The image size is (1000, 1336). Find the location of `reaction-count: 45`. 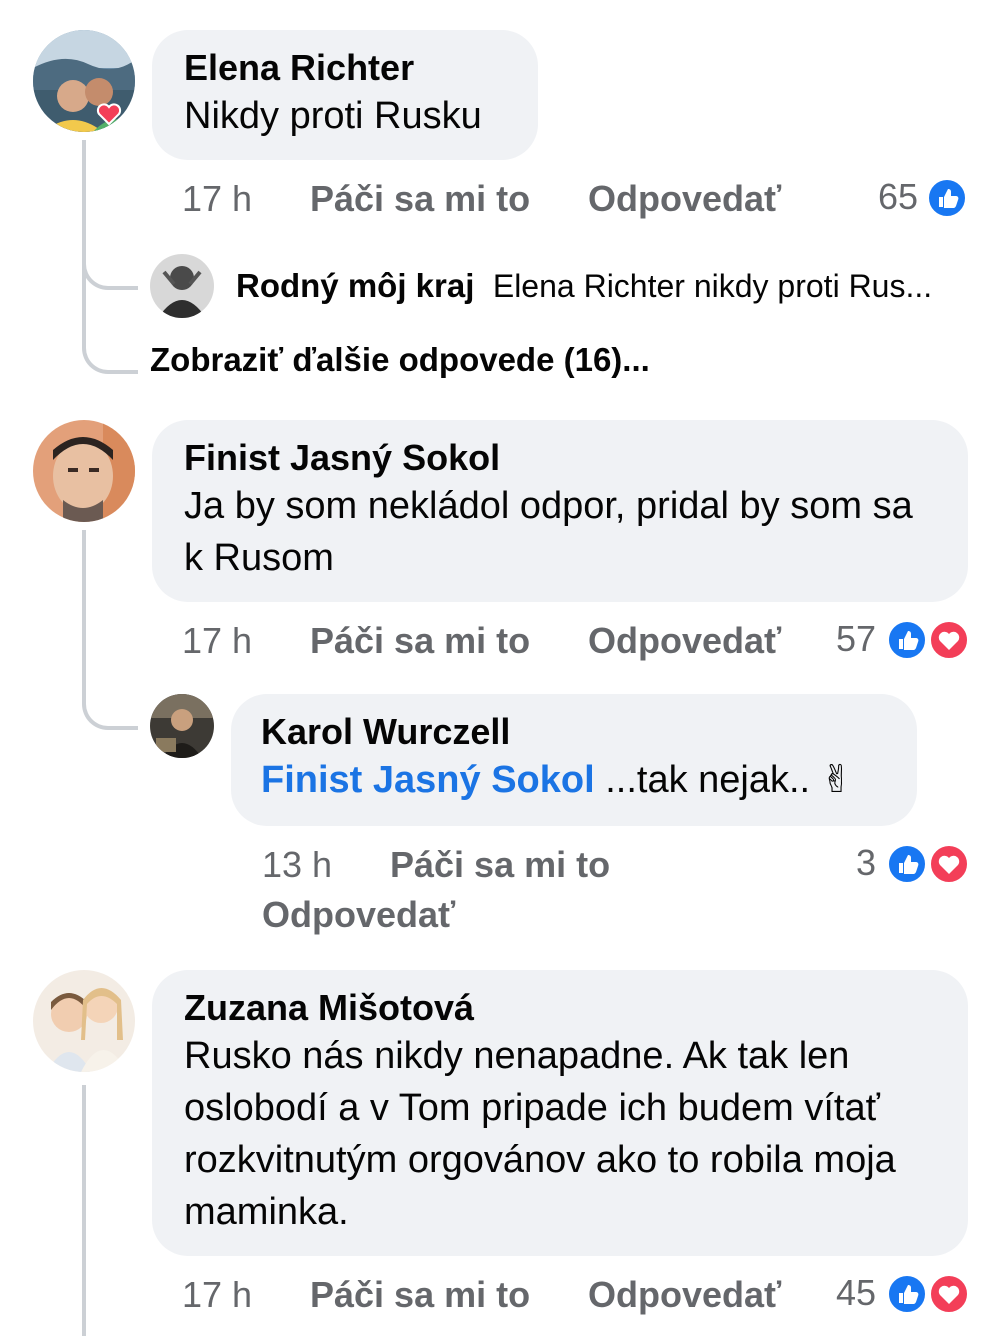

reaction-count: 45 is located at coordinates (838, 1293).